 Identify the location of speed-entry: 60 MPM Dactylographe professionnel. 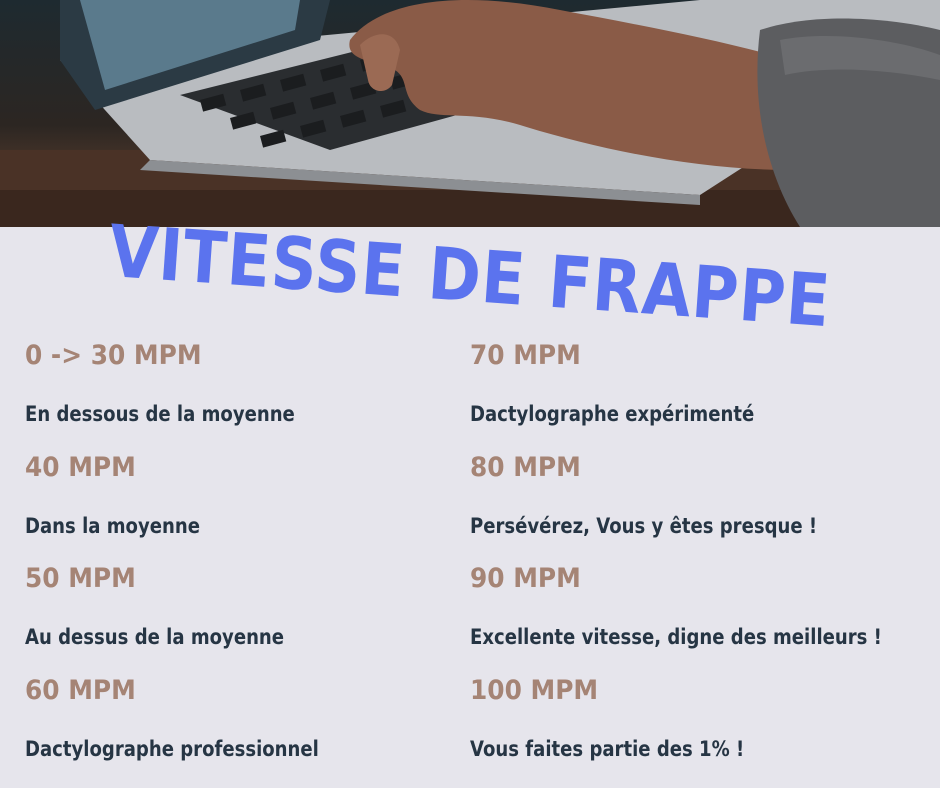
(235, 727).